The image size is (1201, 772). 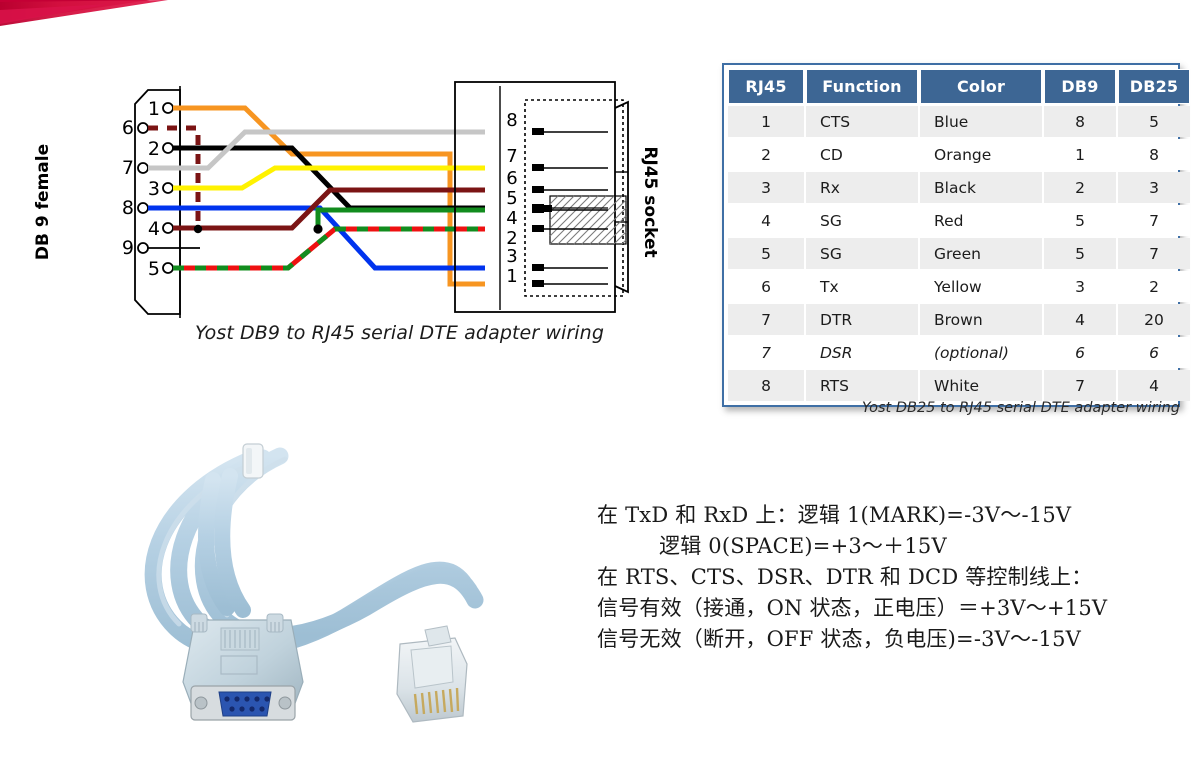 What do you see at coordinates (253, 461) in the screenshot?
I see `cable-tie` at bounding box center [253, 461].